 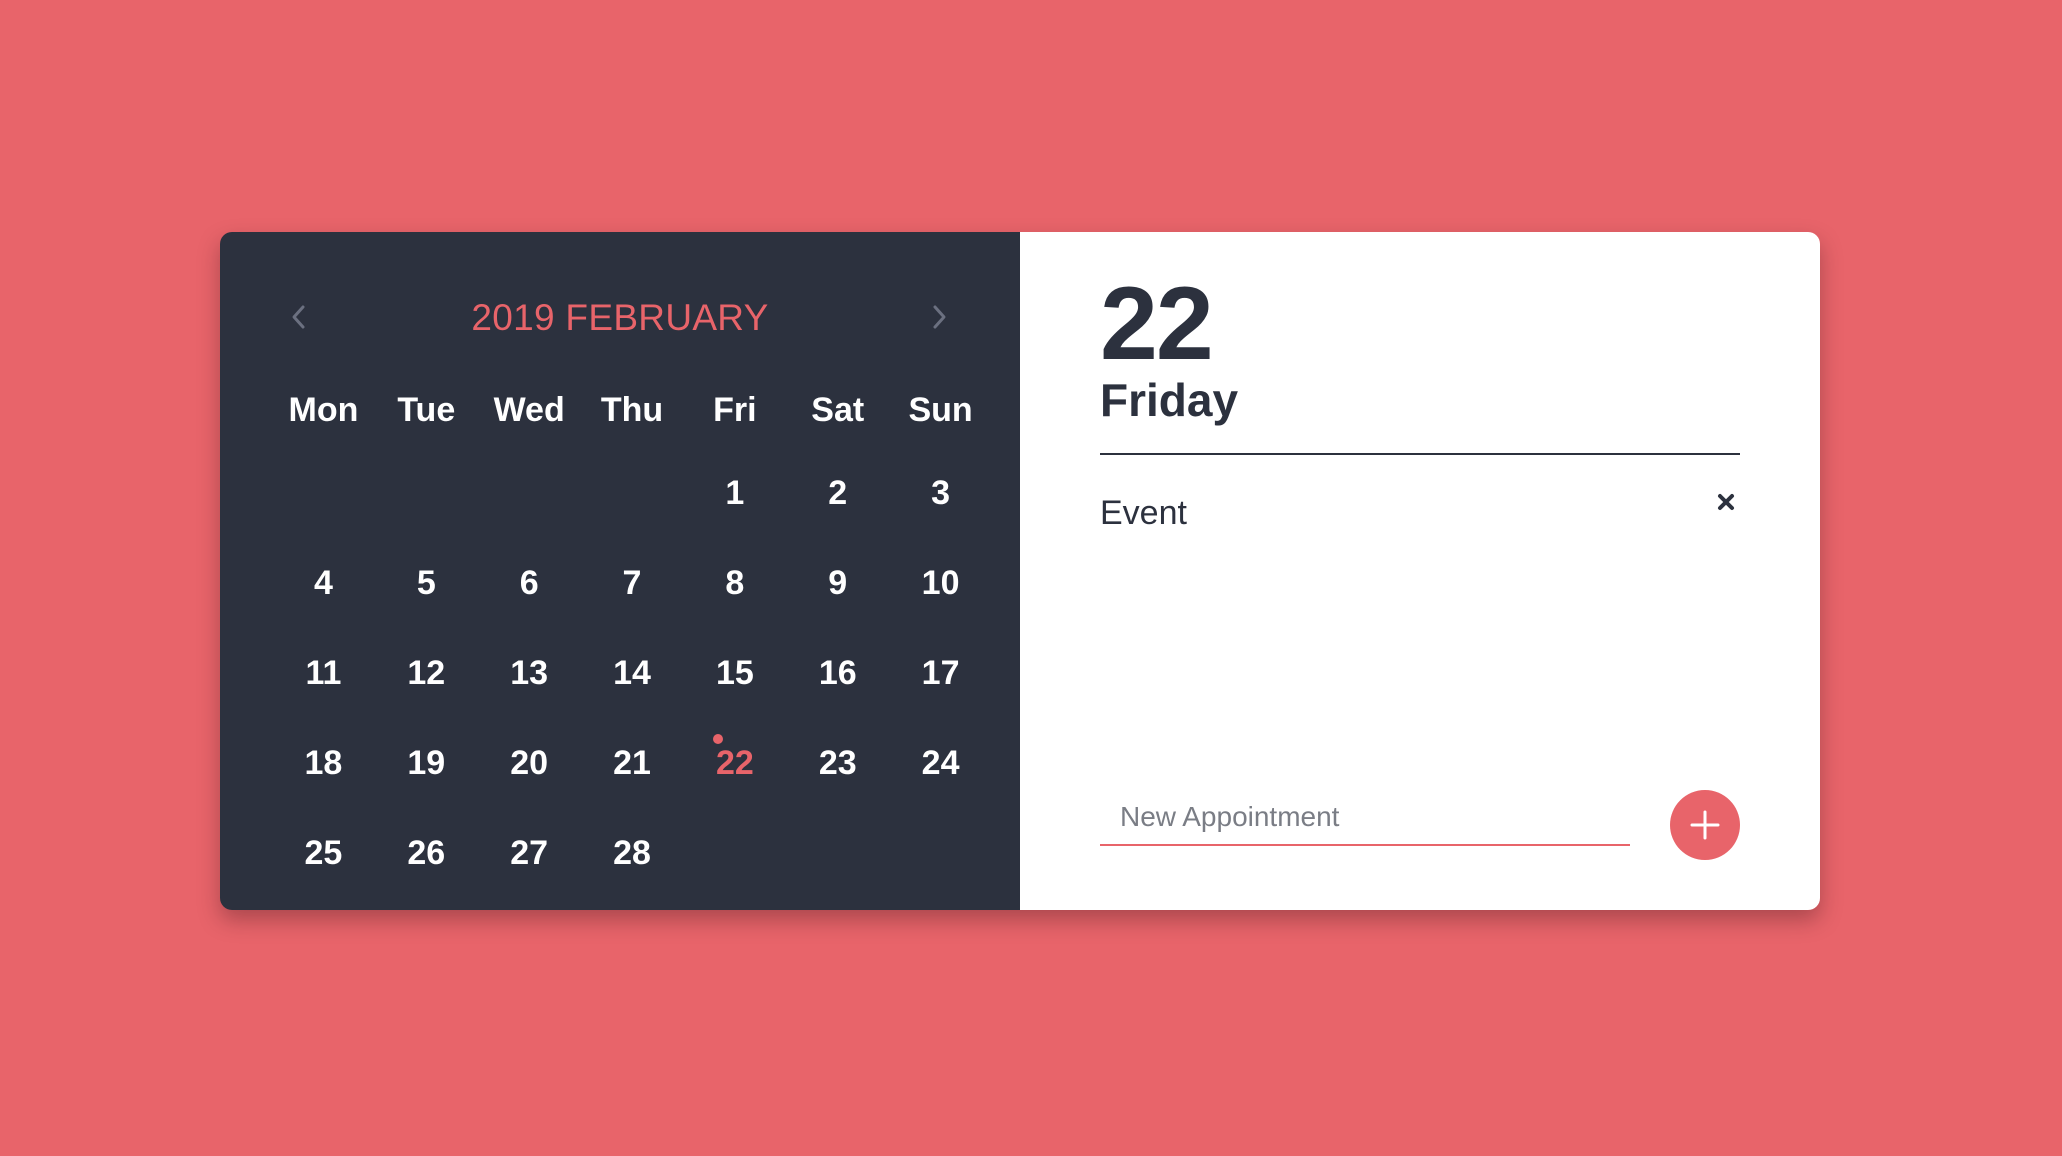 I want to click on event-text: Event, so click(x=1143, y=513).